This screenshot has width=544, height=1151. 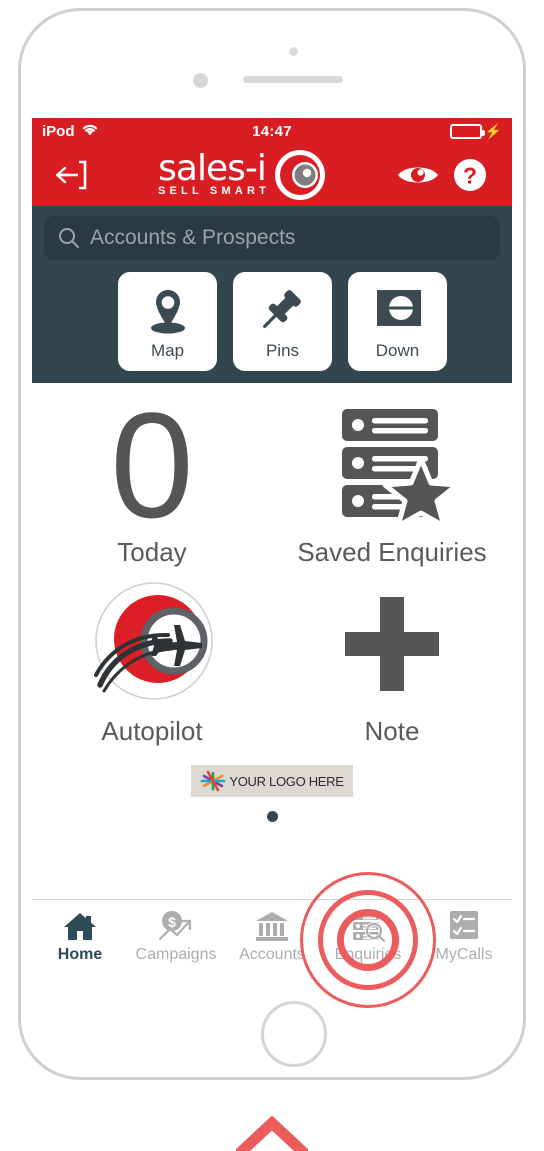 What do you see at coordinates (283, 311) in the screenshot?
I see `pushpin-icon` at bounding box center [283, 311].